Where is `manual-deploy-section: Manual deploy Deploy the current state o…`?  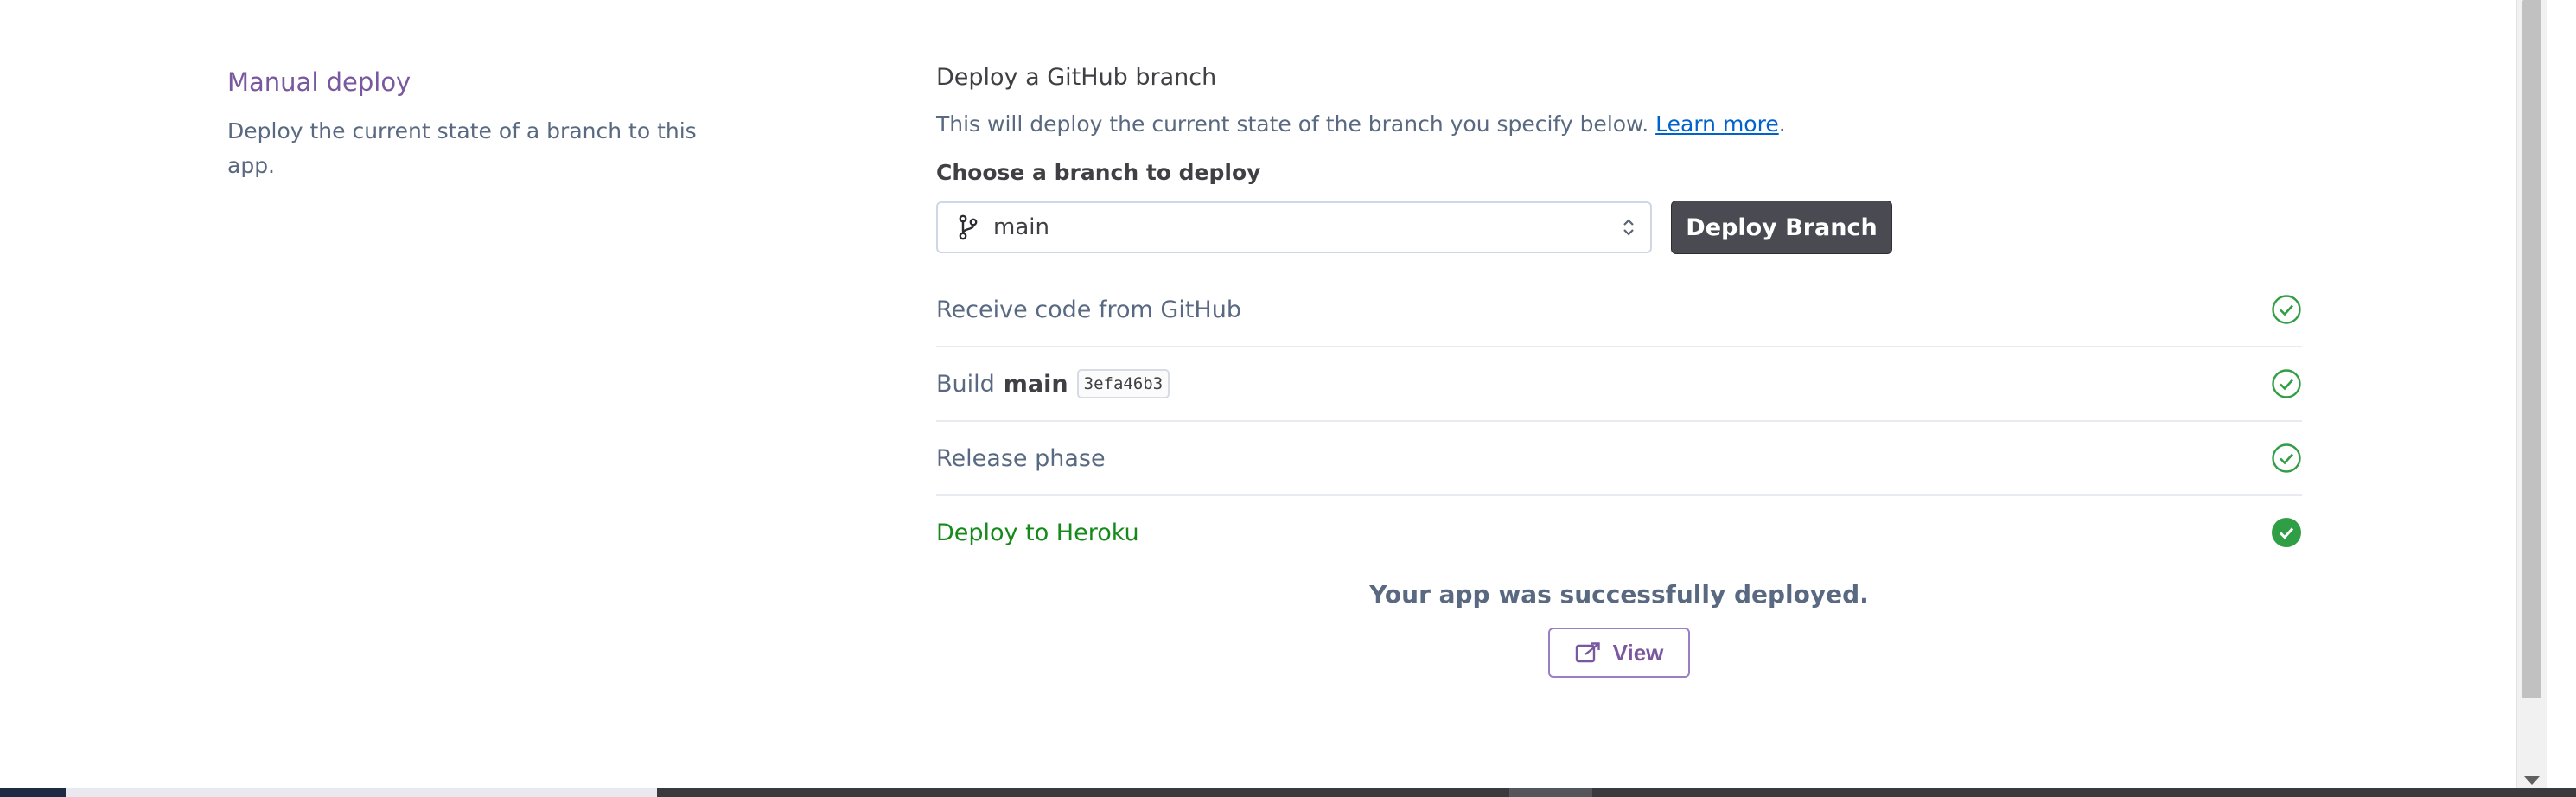
manual-deploy-section: Manual deploy Deploy the current state o… is located at coordinates (469, 124).